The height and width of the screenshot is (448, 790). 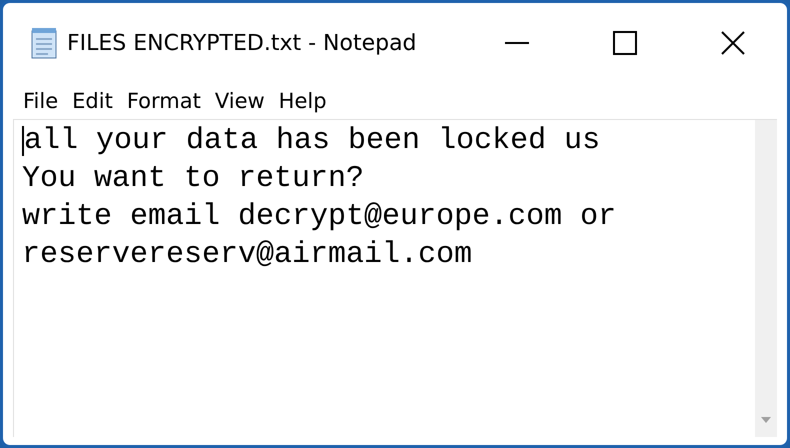 I want to click on menu-item: View, so click(x=239, y=101).